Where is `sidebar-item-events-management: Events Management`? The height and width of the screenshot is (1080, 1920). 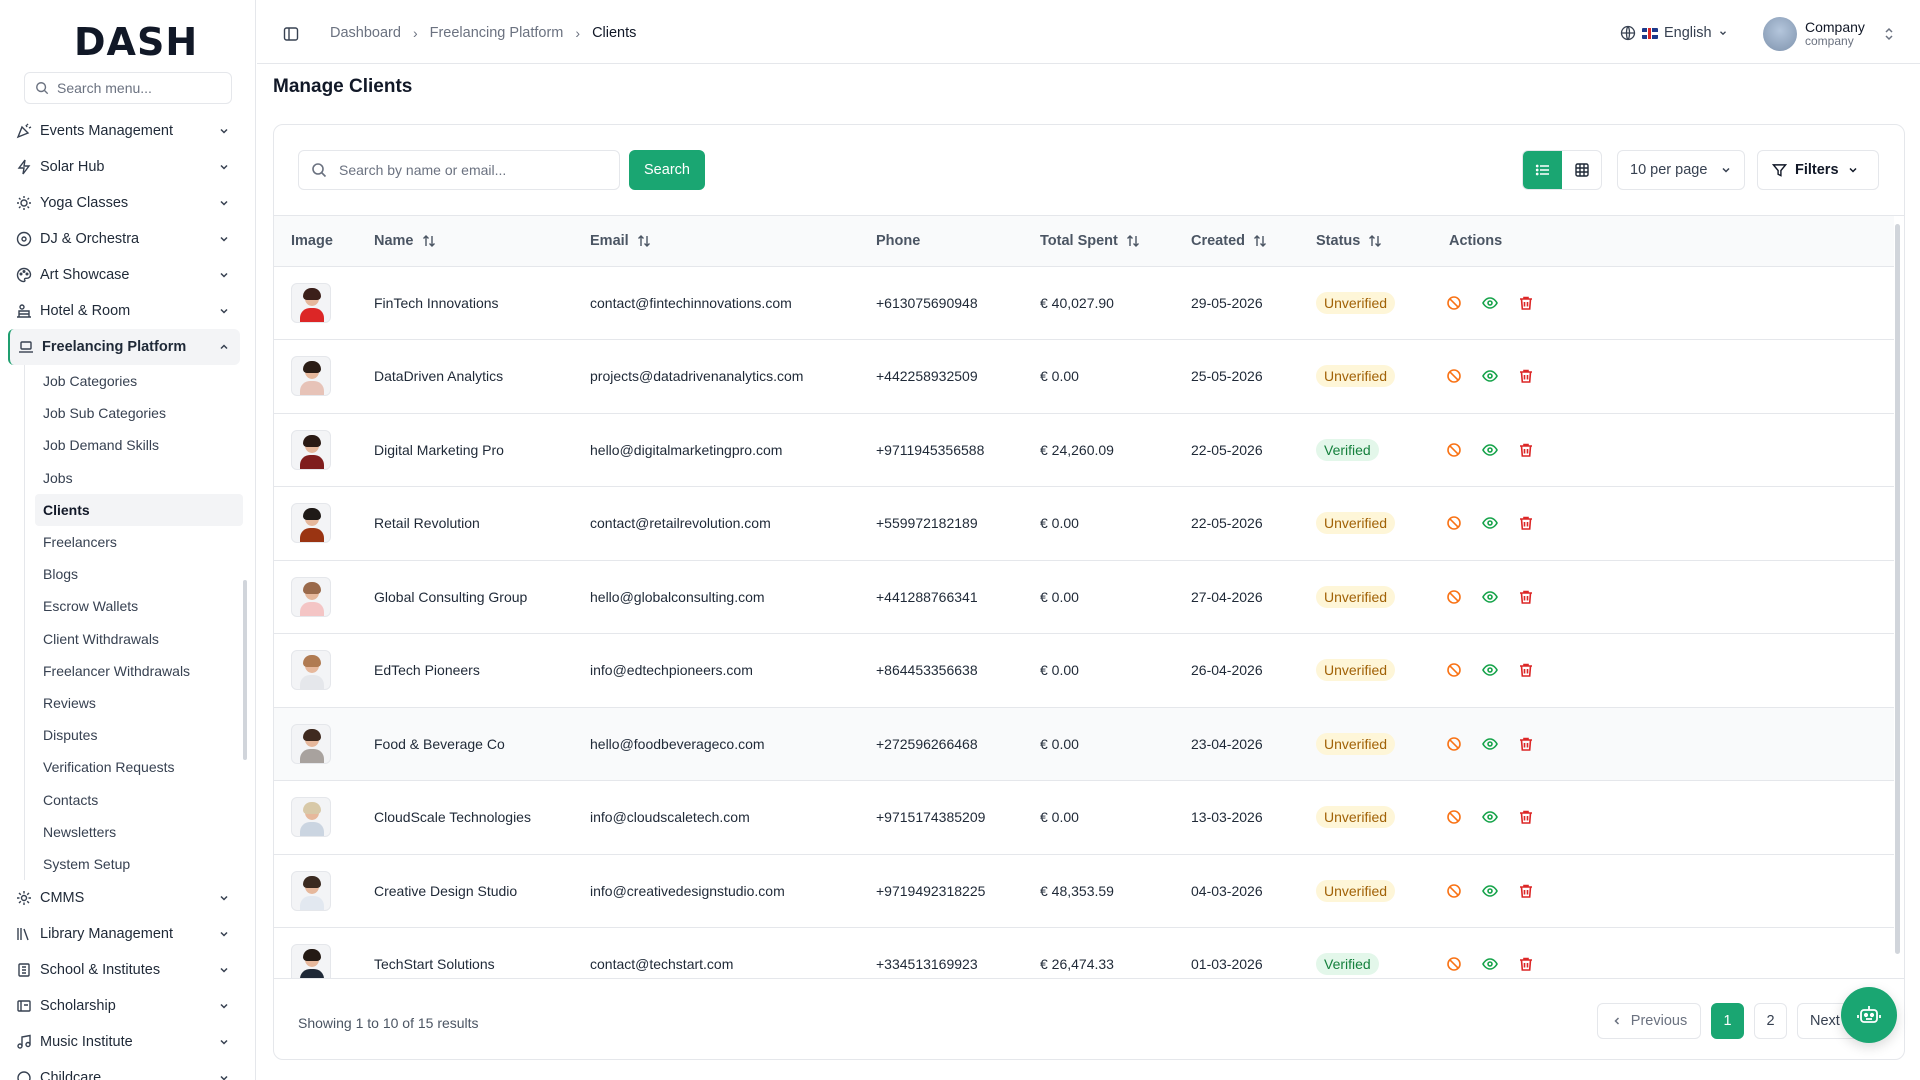
sidebar-item-events-management: Events Management is located at coordinates (124, 131).